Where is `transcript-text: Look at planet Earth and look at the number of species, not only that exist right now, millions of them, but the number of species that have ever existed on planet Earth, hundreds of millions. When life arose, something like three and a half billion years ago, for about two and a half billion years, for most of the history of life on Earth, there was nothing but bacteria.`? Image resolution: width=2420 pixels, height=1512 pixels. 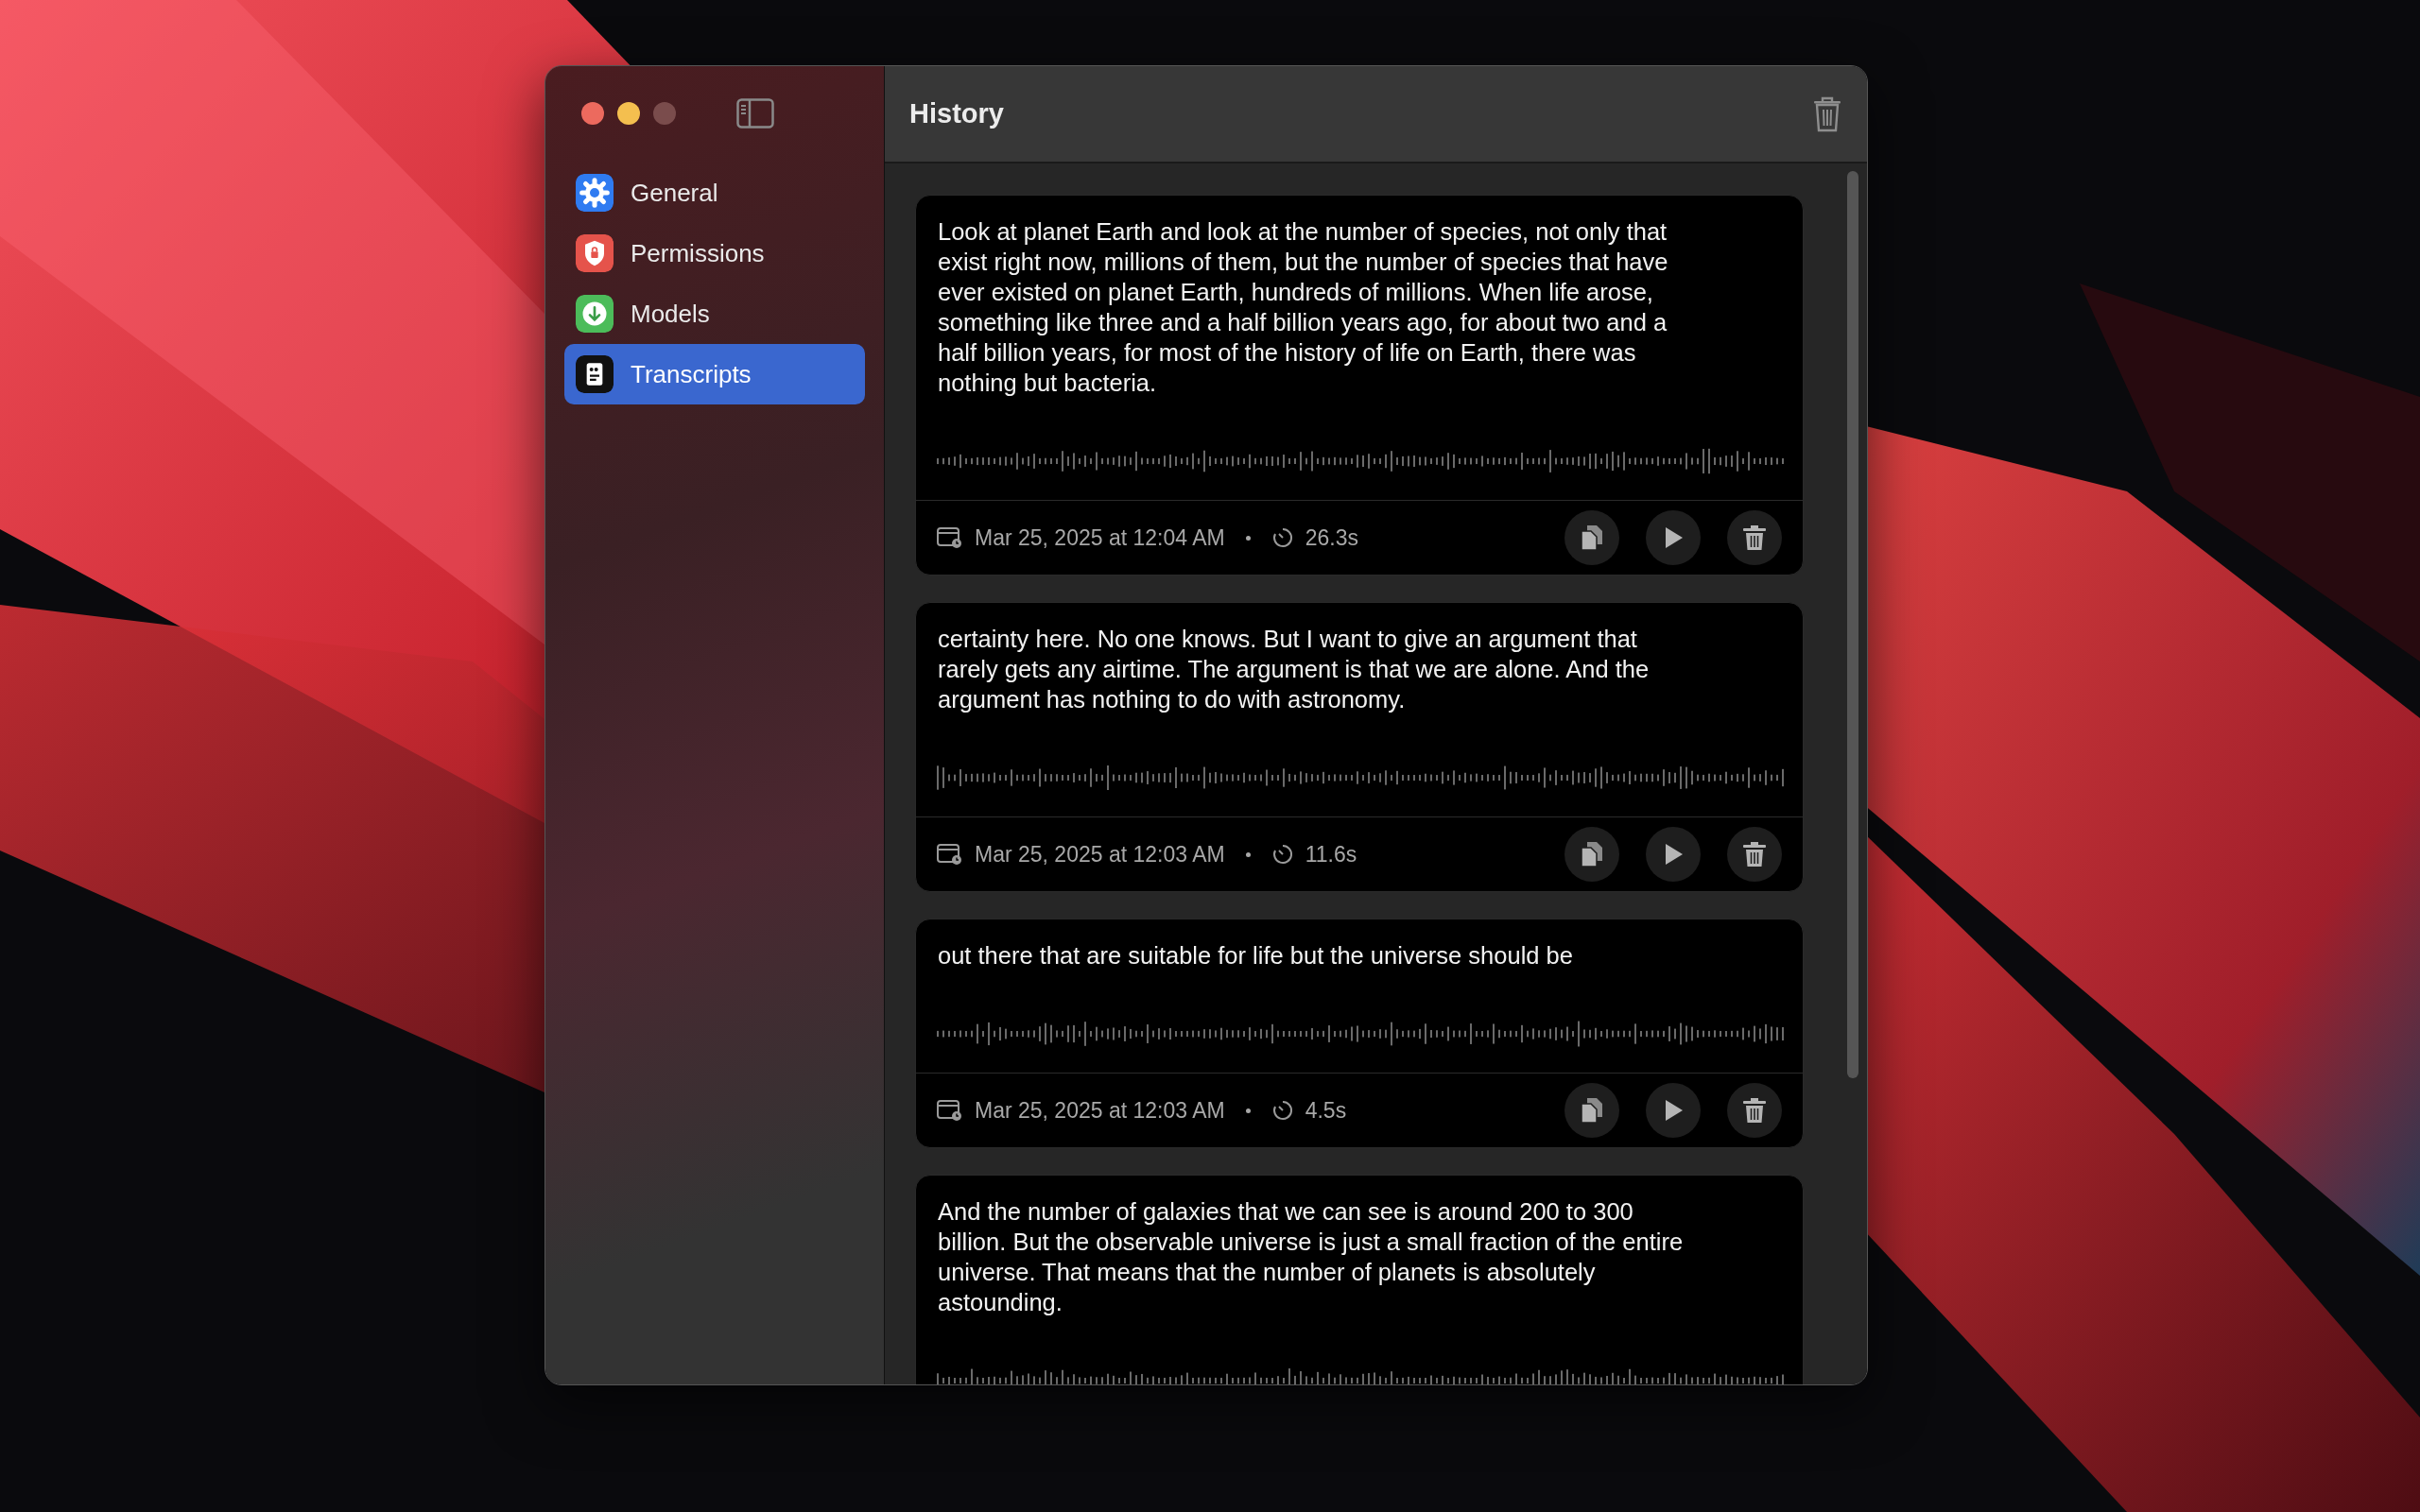 transcript-text: Look at planet Earth and look at the number of species, not only that exist right now, millions of them, but the number of species that have ever existed on planet Earth, hundreds of millions. When life arose, something like three and a half billion years ago, for about two and a half billion years, for most of the history of life on Earth, there was nothing but bacteria. is located at coordinates (1303, 307).